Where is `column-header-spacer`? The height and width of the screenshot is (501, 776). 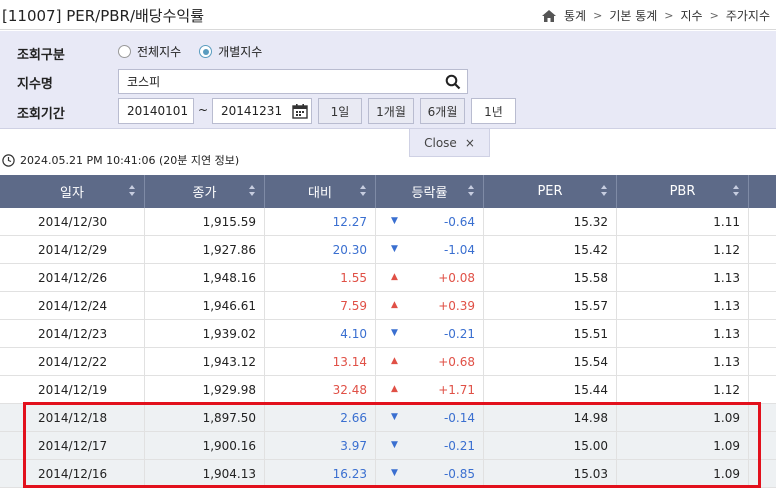
column-header-spacer is located at coordinates (762, 191).